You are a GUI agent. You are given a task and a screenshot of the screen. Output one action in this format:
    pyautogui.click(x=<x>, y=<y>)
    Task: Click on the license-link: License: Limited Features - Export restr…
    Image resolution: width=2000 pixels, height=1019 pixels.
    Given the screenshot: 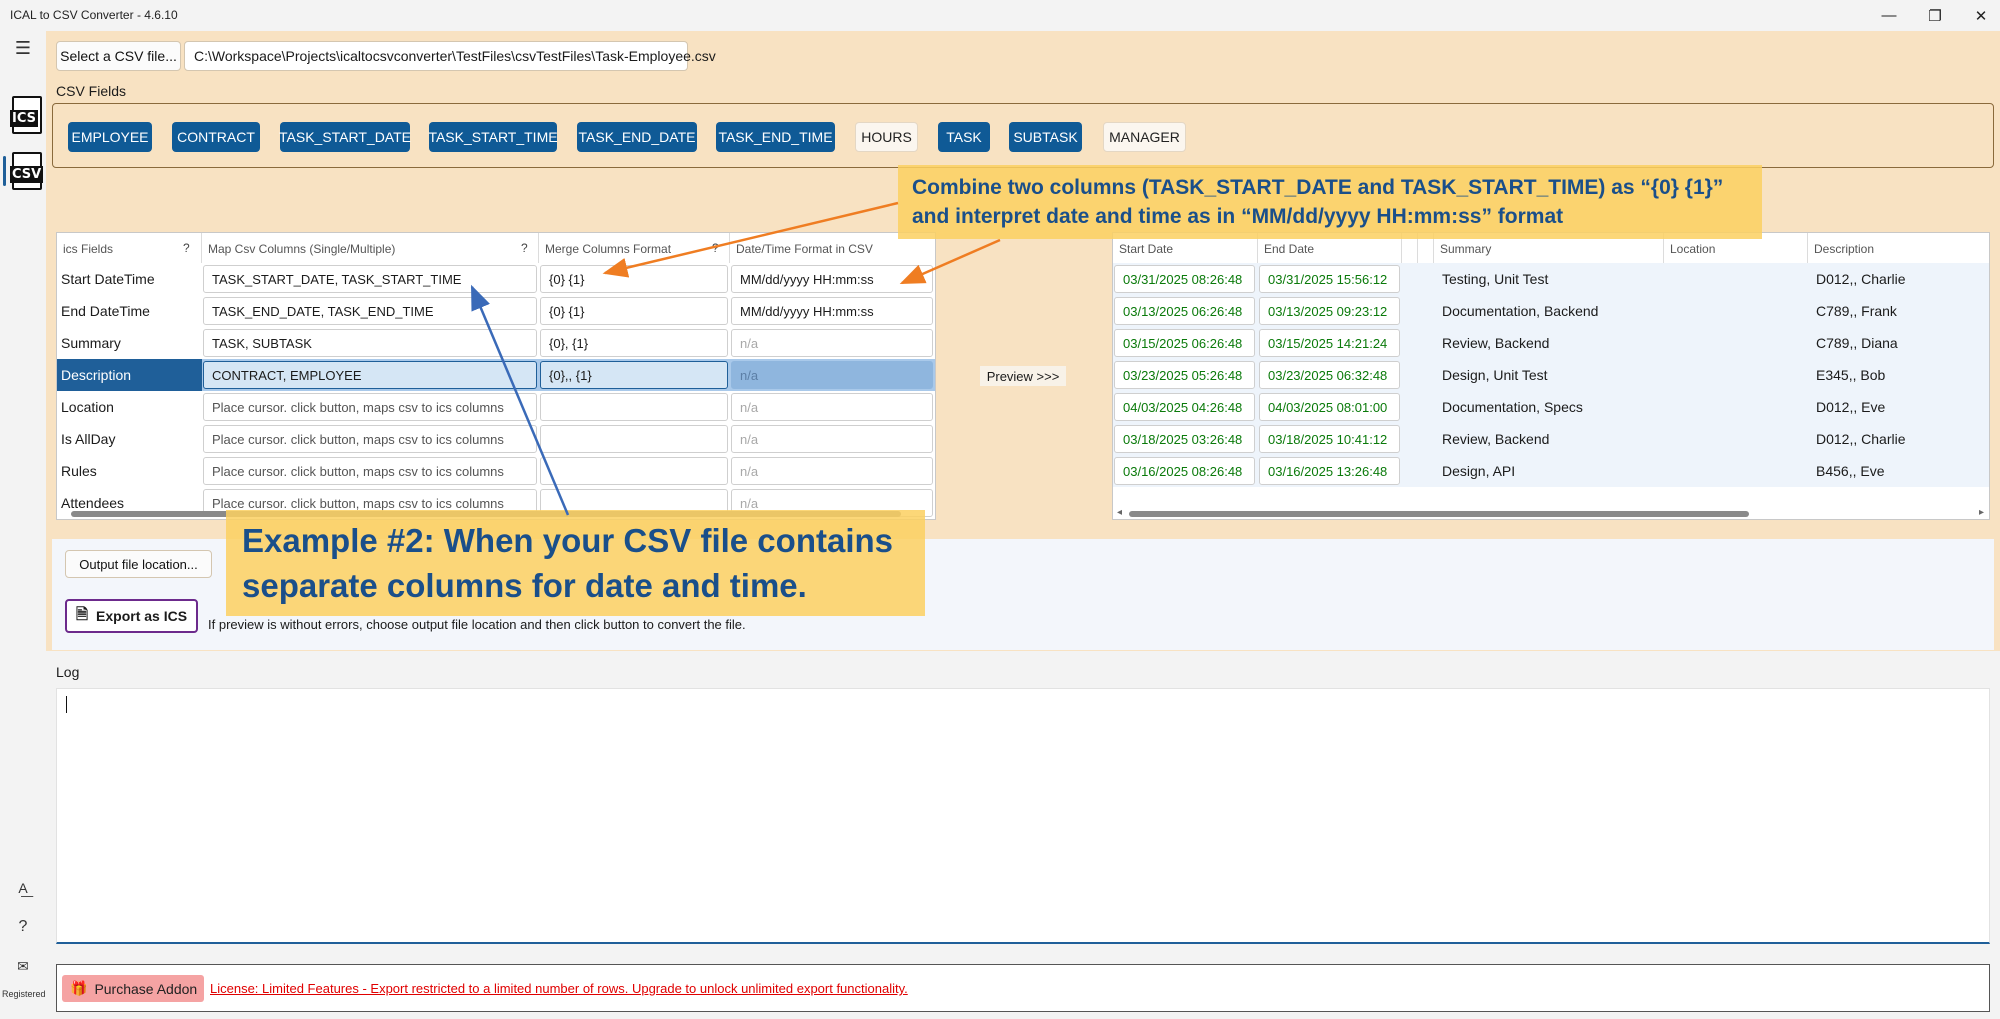 What is the action you would take?
    pyautogui.click(x=559, y=988)
    